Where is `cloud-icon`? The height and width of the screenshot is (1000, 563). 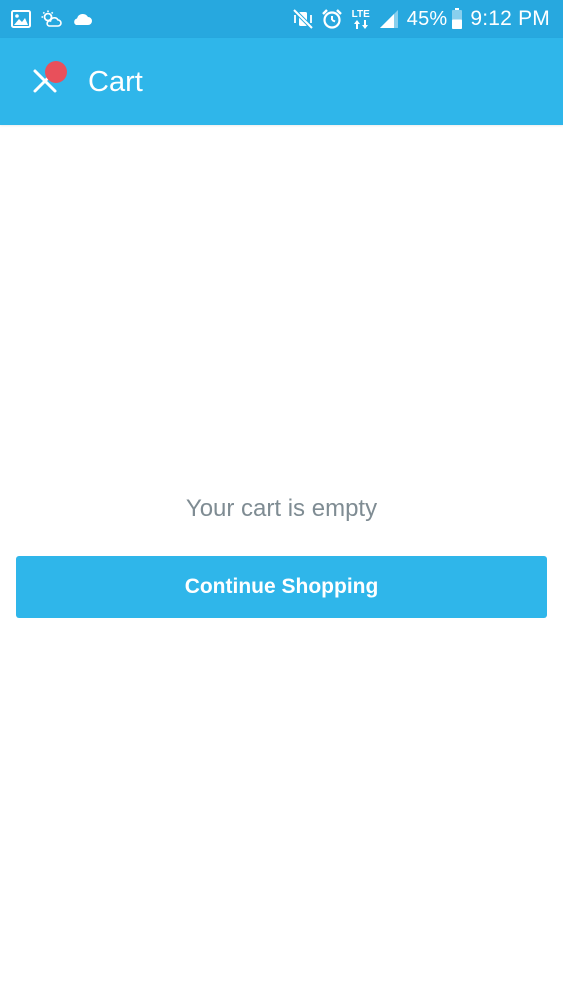
cloud-icon is located at coordinates (82, 19).